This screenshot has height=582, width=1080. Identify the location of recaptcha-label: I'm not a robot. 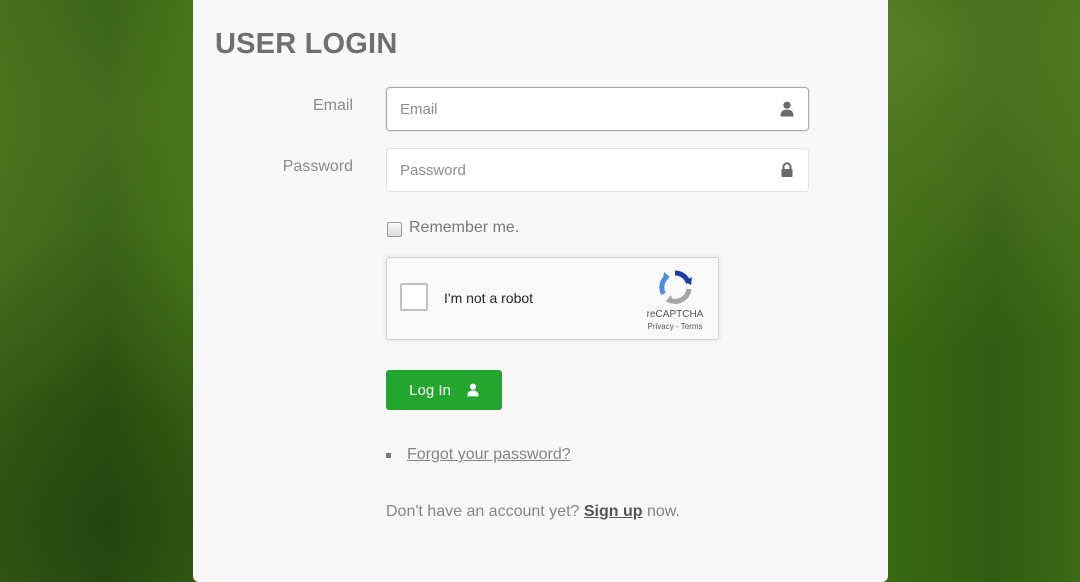
(489, 298).